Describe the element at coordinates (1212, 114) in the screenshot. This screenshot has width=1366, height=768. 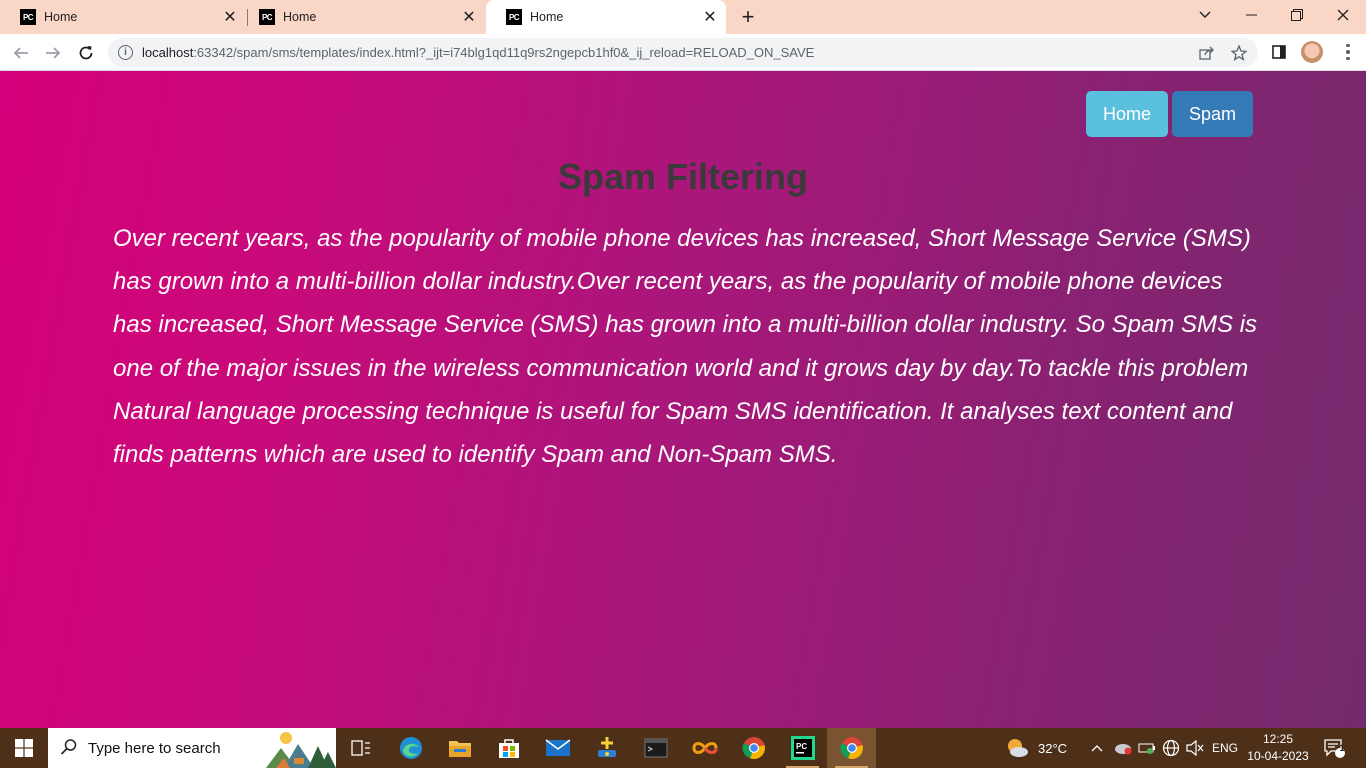
I see `spam-button: Spam` at that location.